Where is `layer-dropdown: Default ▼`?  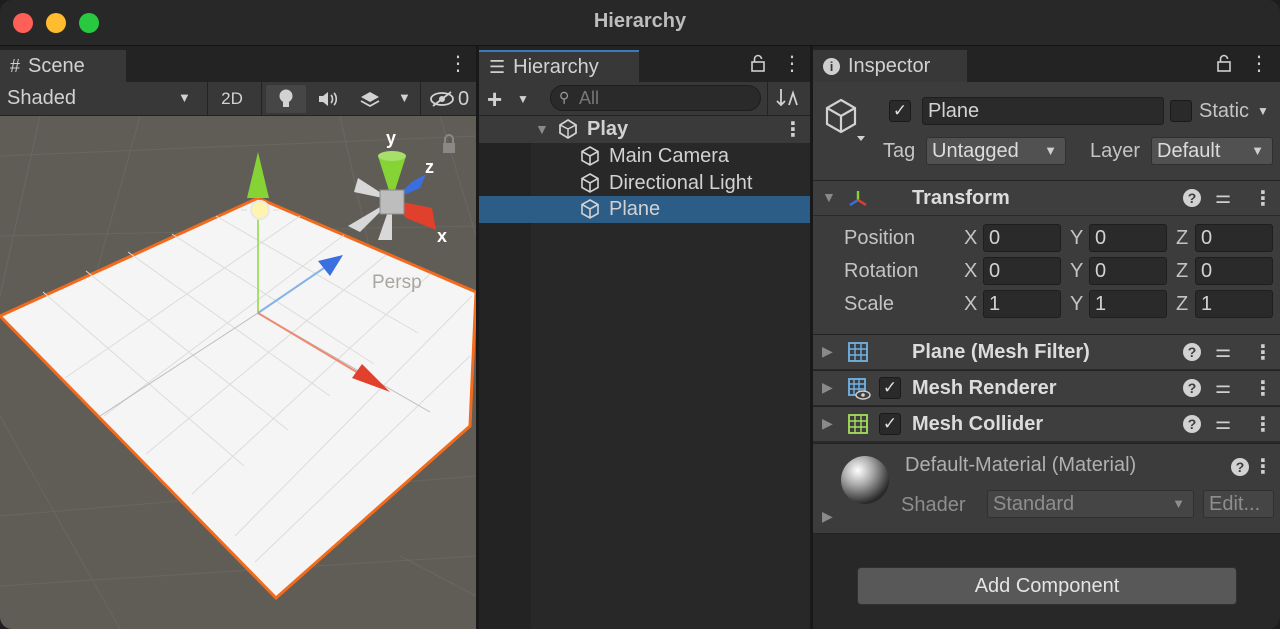 layer-dropdown: Default ▼ is located at coordinates (1212, 151).